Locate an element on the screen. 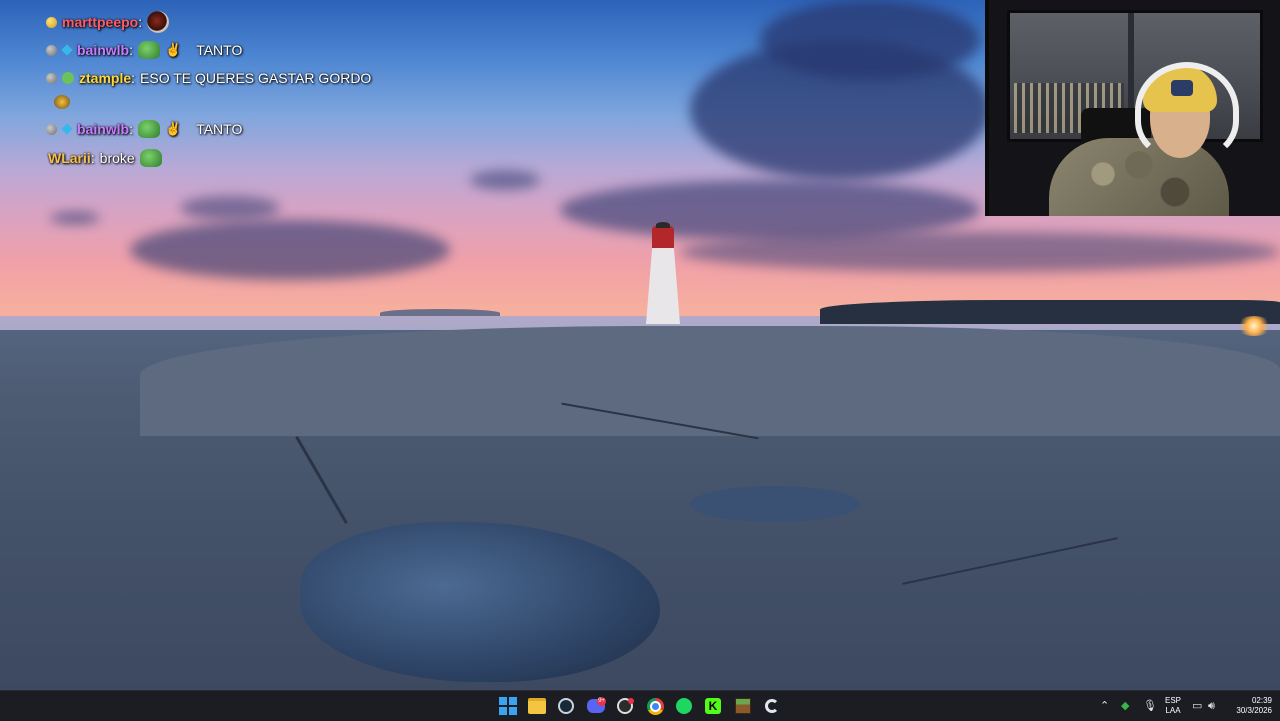 The image size is (1280, 721). chevron-up-icon: ⌃ is located at coordinates (1104, 706).